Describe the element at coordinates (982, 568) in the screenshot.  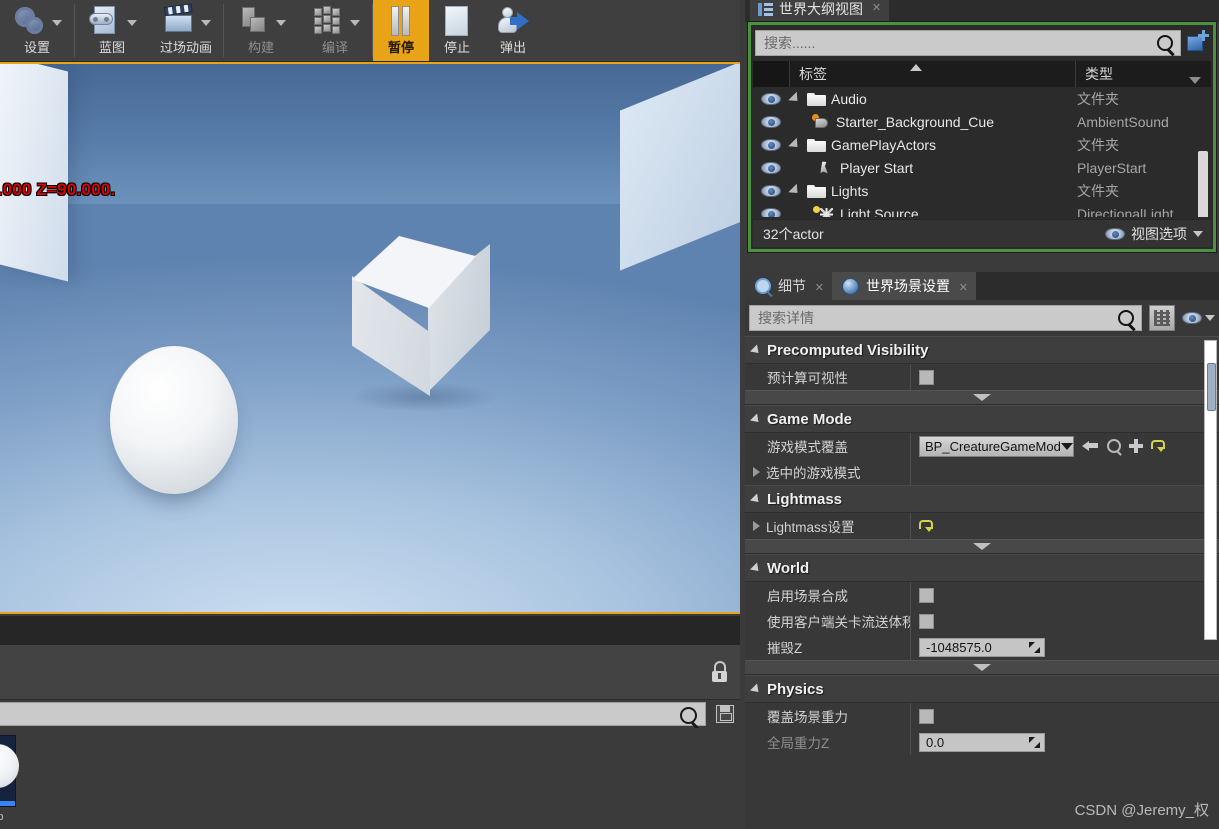
I see `category-header-world: World` at that location.